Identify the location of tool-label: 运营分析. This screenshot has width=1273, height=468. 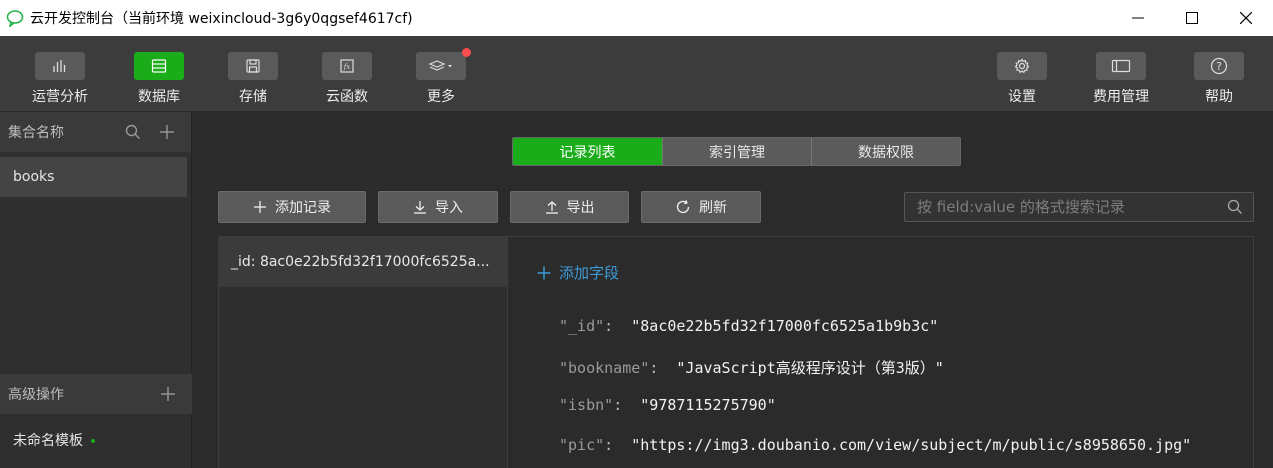
(60, 97).